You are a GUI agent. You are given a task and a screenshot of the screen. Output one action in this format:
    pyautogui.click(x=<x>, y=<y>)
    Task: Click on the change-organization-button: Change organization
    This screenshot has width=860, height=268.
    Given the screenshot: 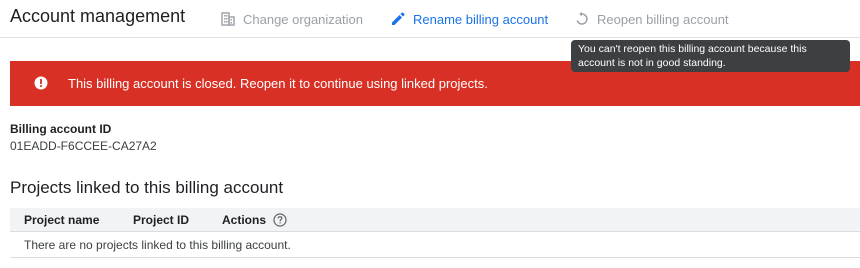 What is the action you would take?
    pyautogui.click(x=291, y=19)
    